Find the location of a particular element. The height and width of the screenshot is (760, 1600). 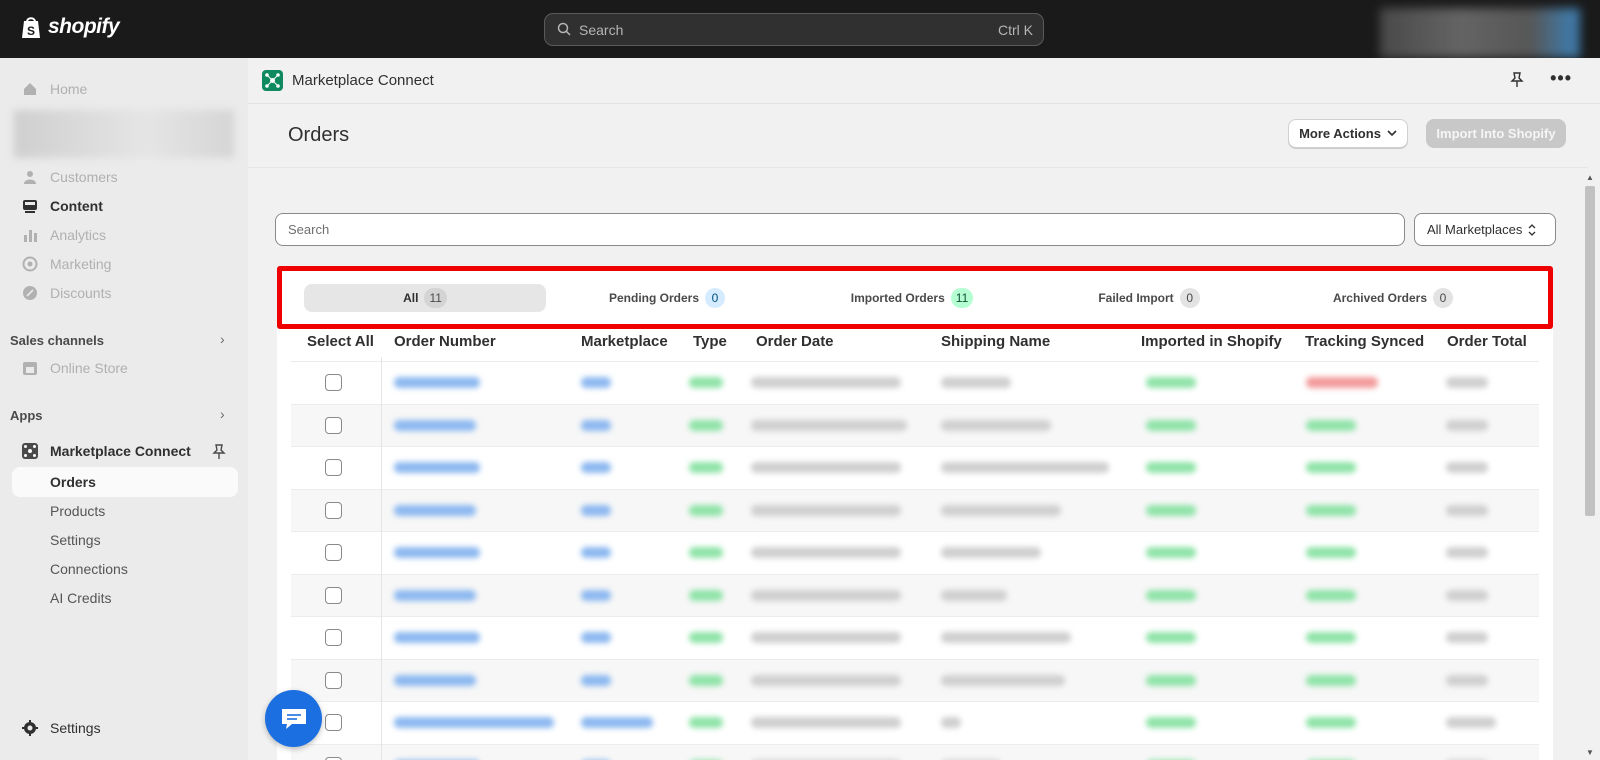

bar-chart-icon is located at coordinates (30, 236).